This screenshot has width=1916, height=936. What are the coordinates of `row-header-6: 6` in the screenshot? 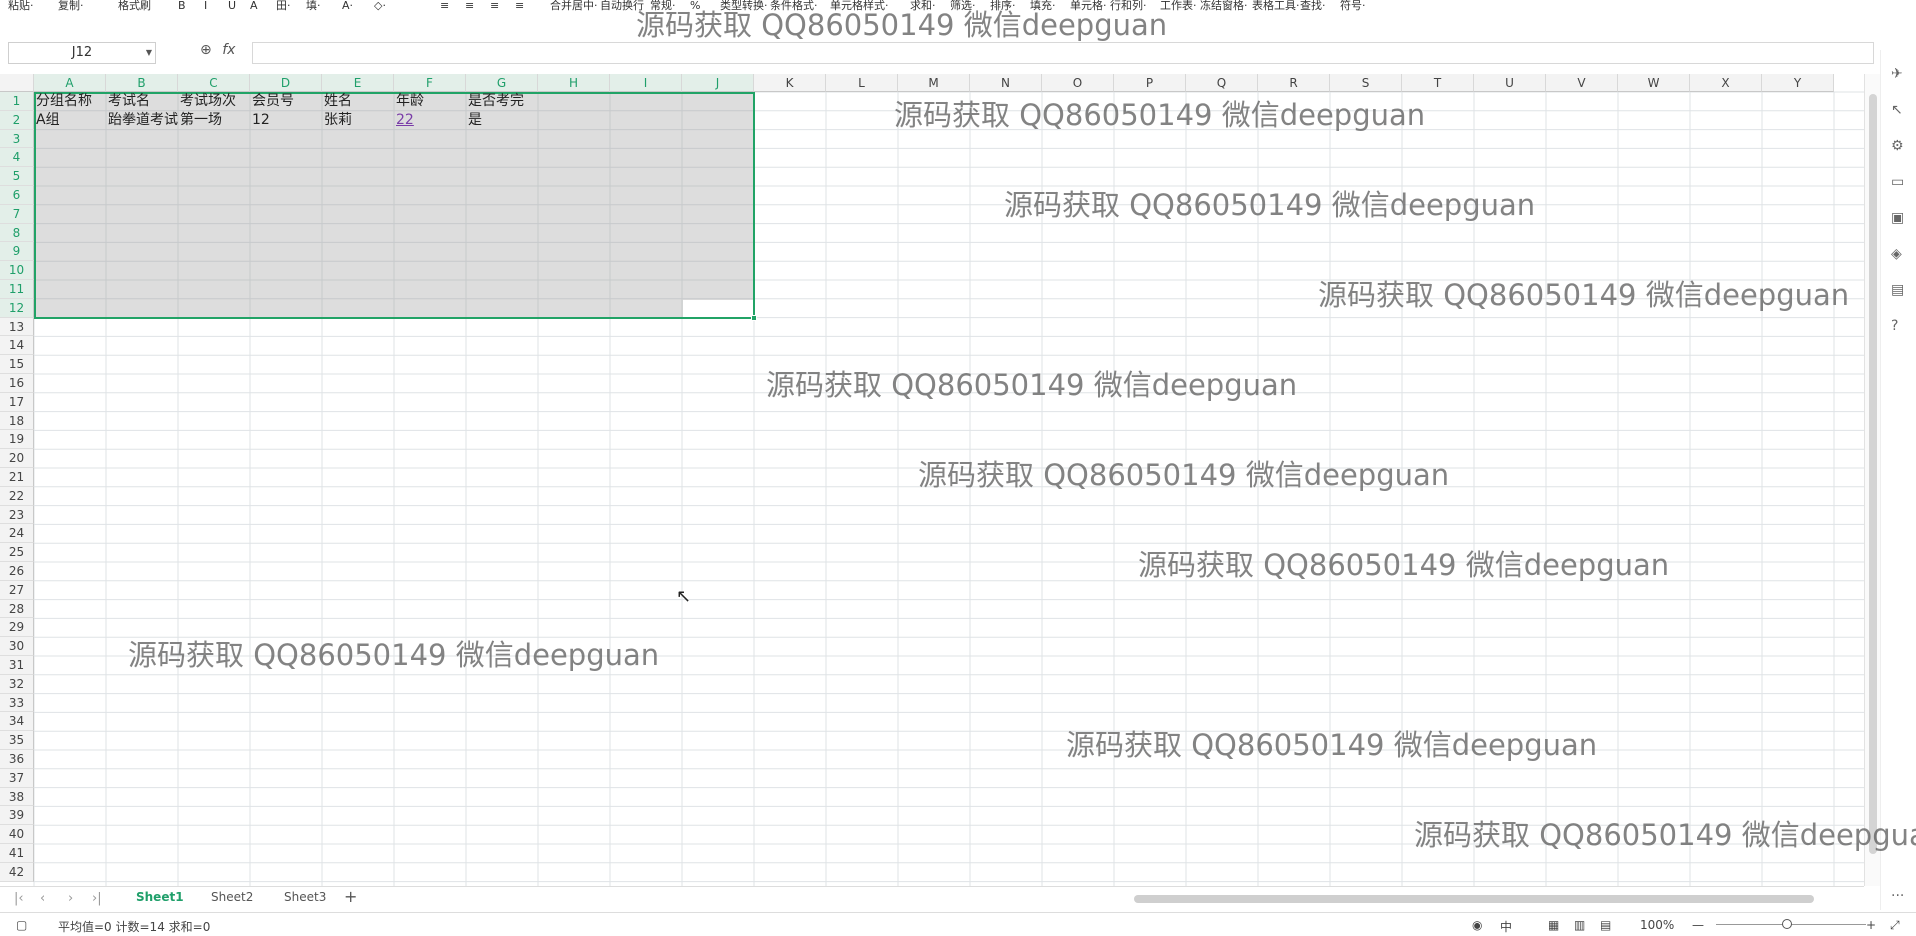 It's located at (17, 195).